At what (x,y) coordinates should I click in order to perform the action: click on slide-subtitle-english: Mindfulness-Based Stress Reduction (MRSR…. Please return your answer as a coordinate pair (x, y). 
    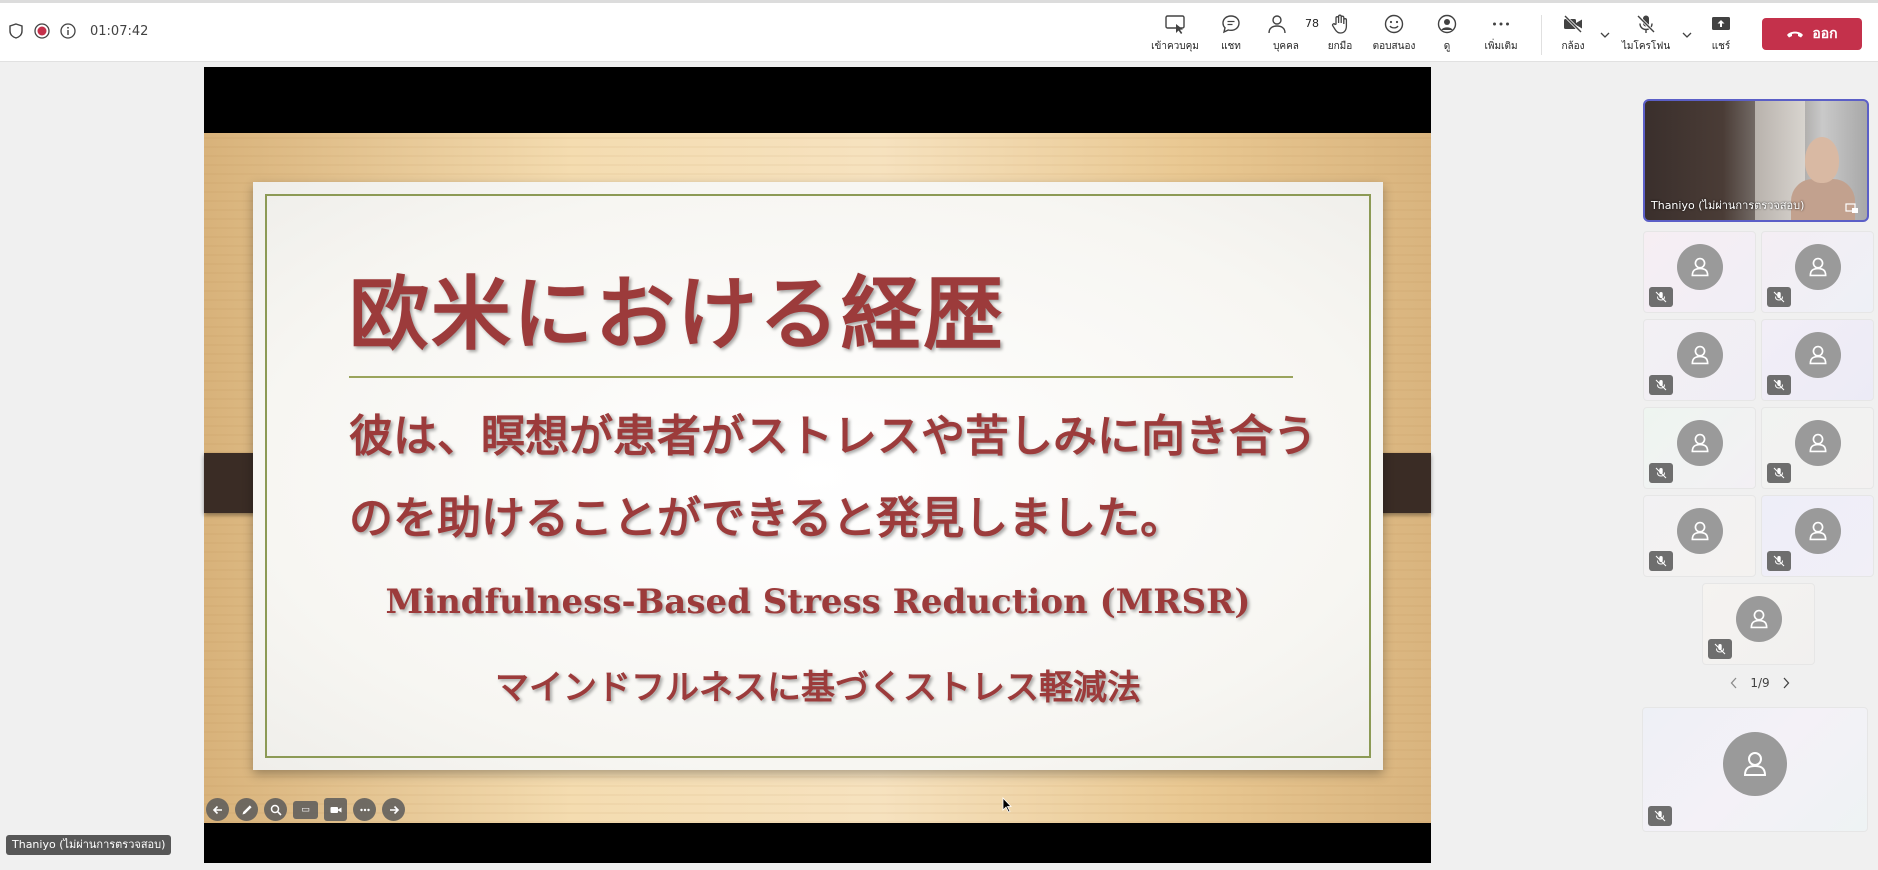
    Looking at the image, I should click on (818, 602).